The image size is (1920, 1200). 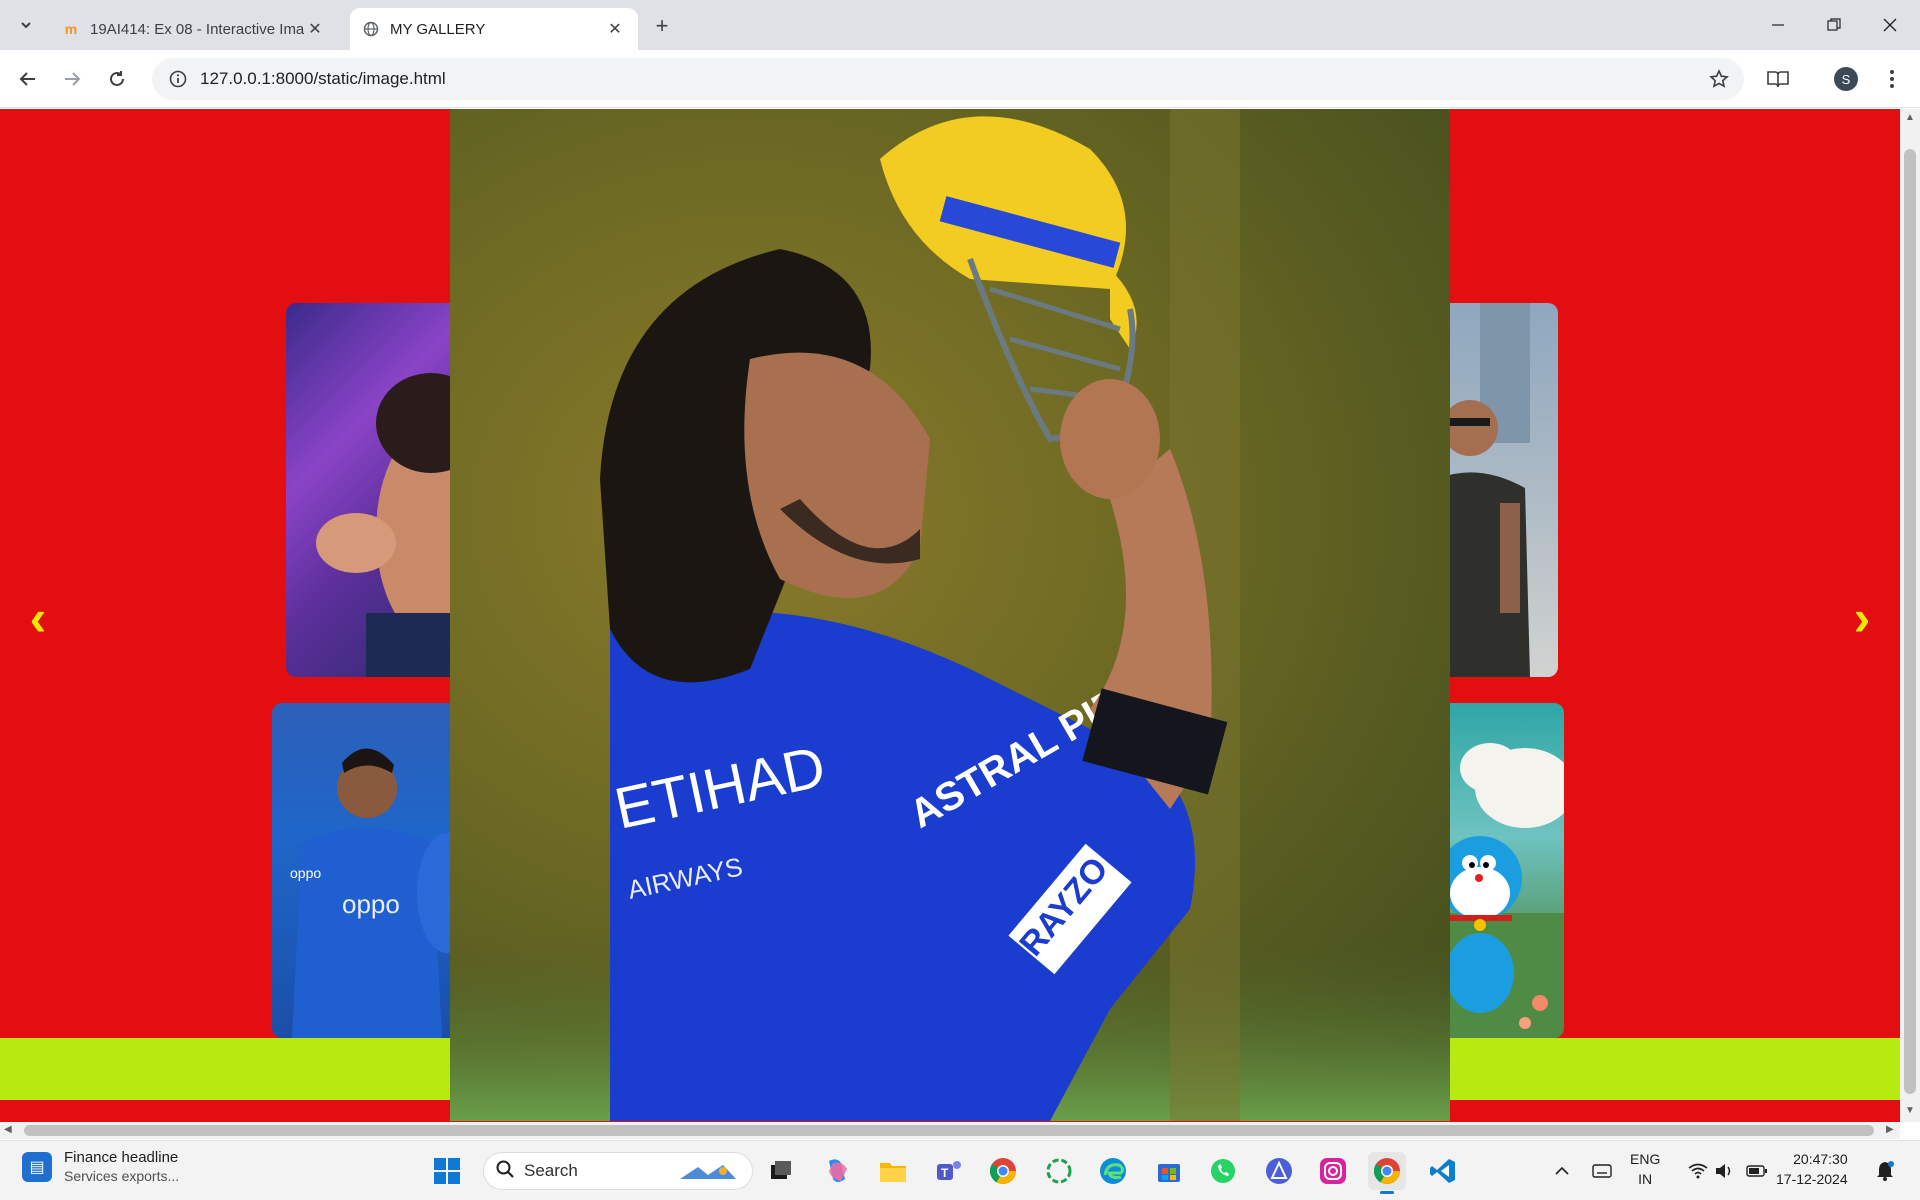 What do you see at coordinates (1223, 1171) in the screenshot?
I see `whatsapp-icon` at bounding box center [1223, 1171].